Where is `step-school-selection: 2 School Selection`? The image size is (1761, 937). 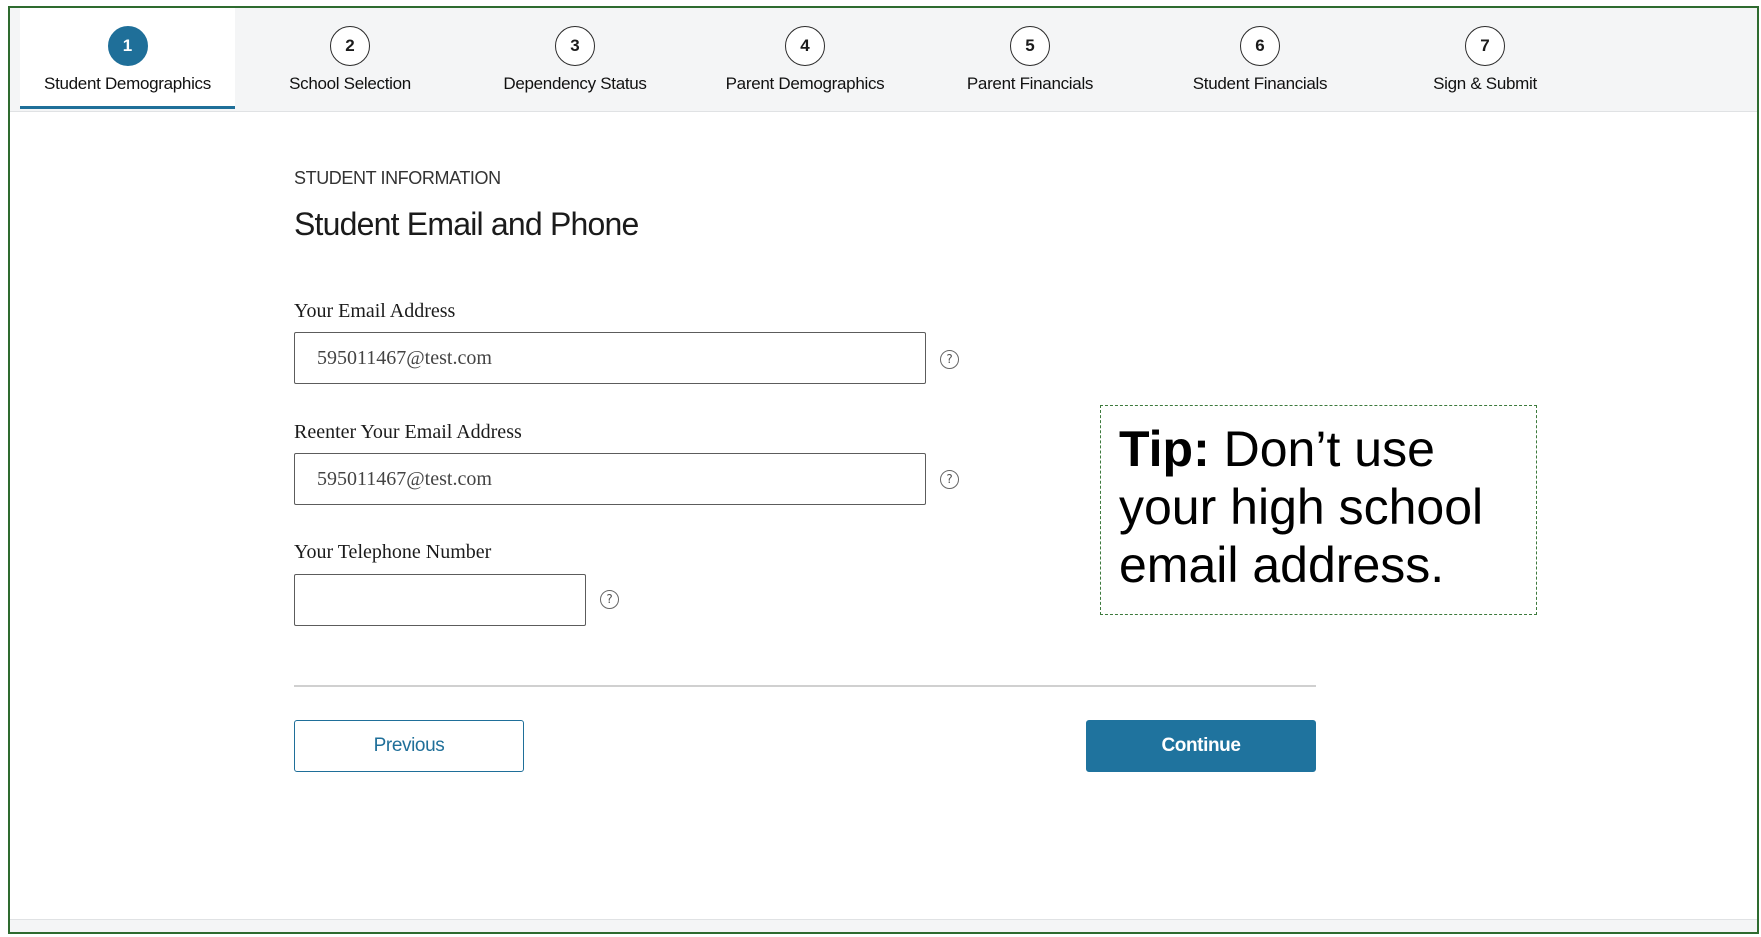 step-school-selection: 2 School Selection is located at coordinates (350, 59).